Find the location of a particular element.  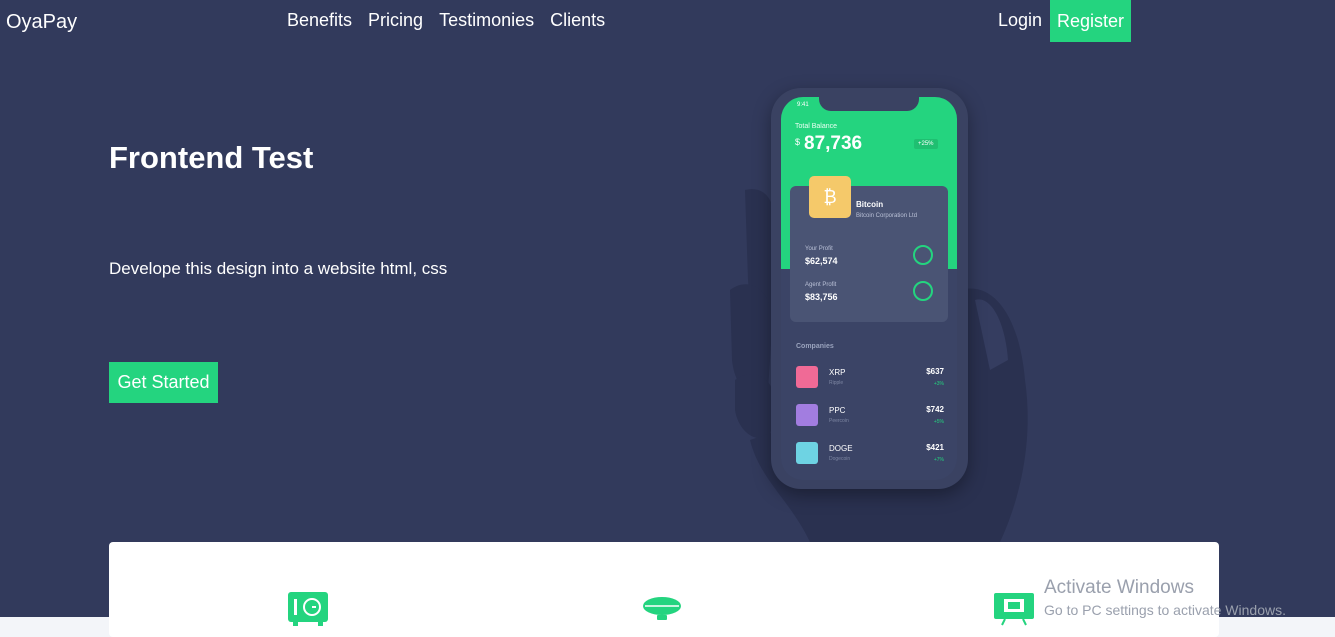

nav-link-clients: Clients is located at coordinates (577, 20).